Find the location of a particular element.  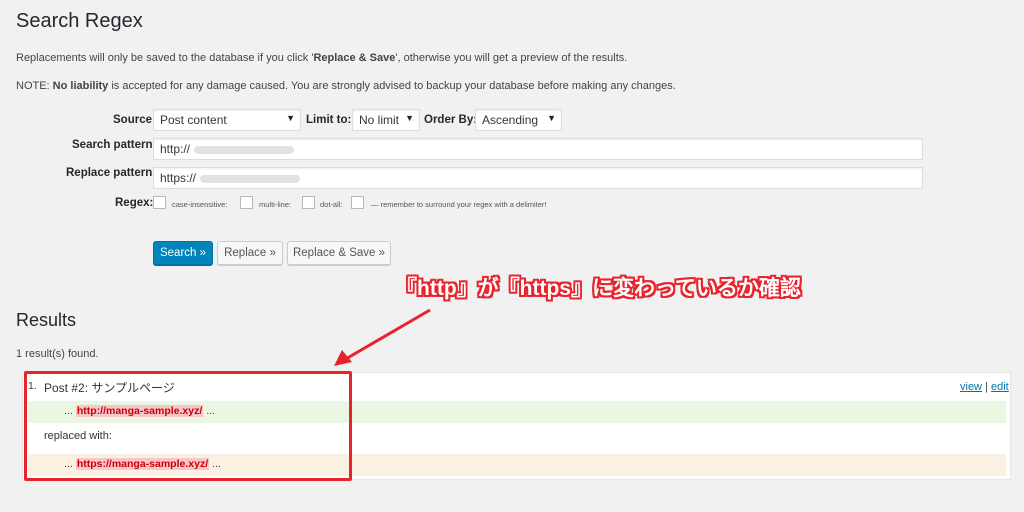

multiline-checkbox is located at coordinates (308, 202).